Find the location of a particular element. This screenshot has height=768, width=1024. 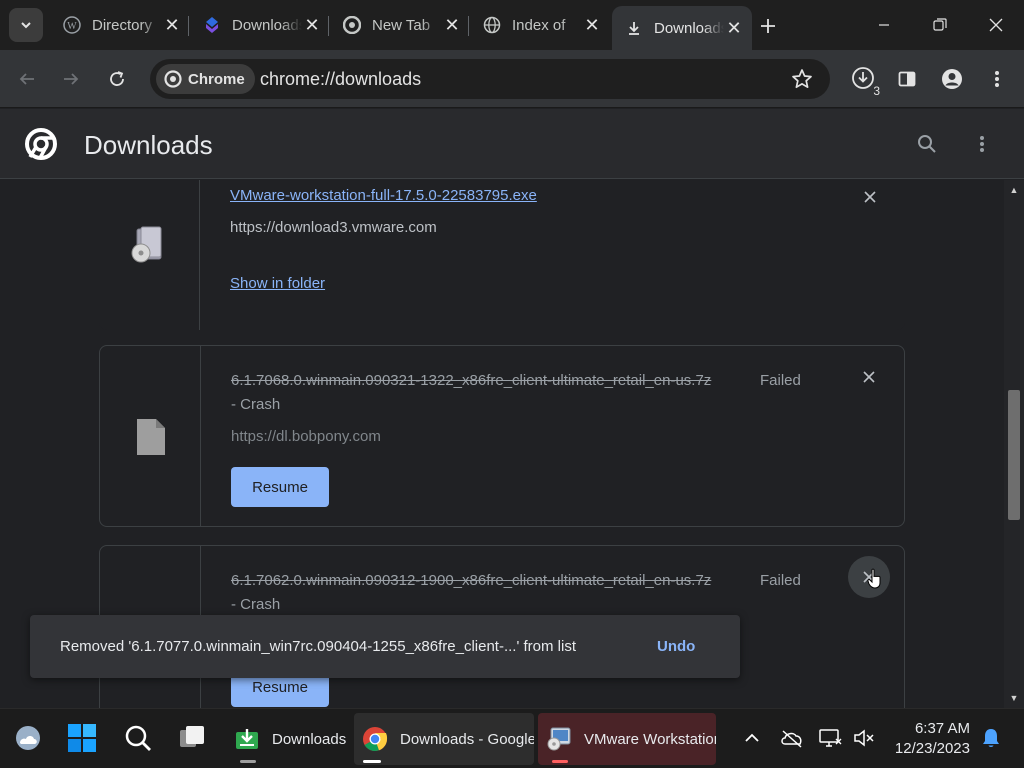

download-source-url: https://dl.bobpony.com is located at coordinates (306, 436).